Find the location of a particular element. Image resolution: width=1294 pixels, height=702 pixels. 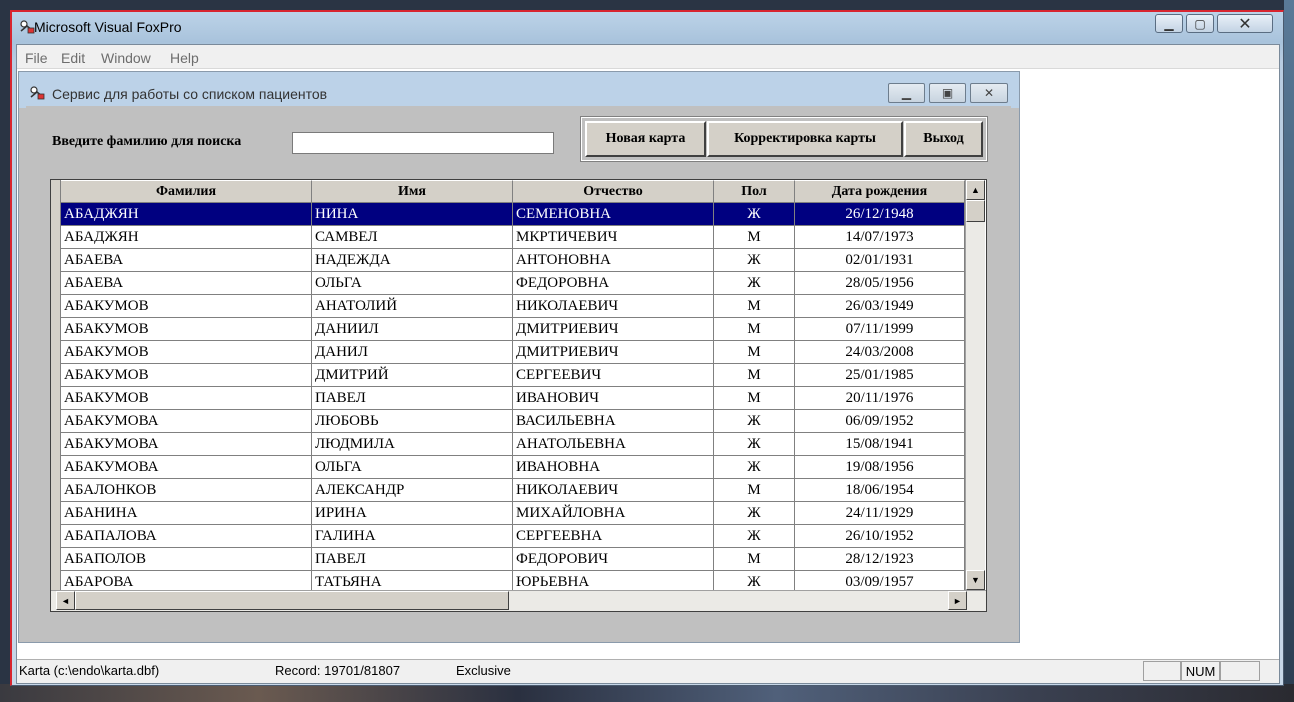

cell-birthdate: 18/06/1954 is located at coordinates (880, 490).